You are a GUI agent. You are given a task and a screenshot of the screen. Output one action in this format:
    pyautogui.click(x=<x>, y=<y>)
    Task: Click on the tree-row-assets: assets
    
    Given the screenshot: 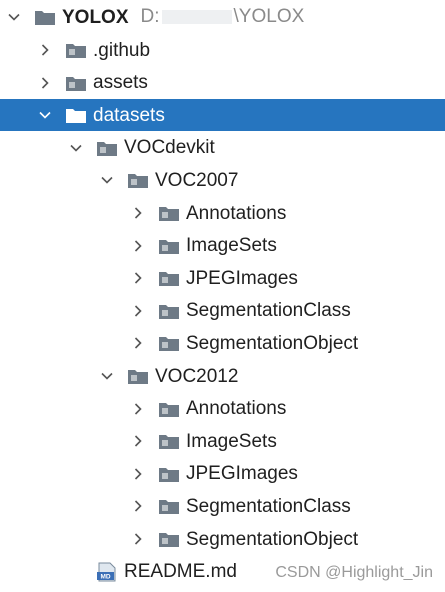 What is the action you would take?
    pyautogui.click(x=222, y=83)
    